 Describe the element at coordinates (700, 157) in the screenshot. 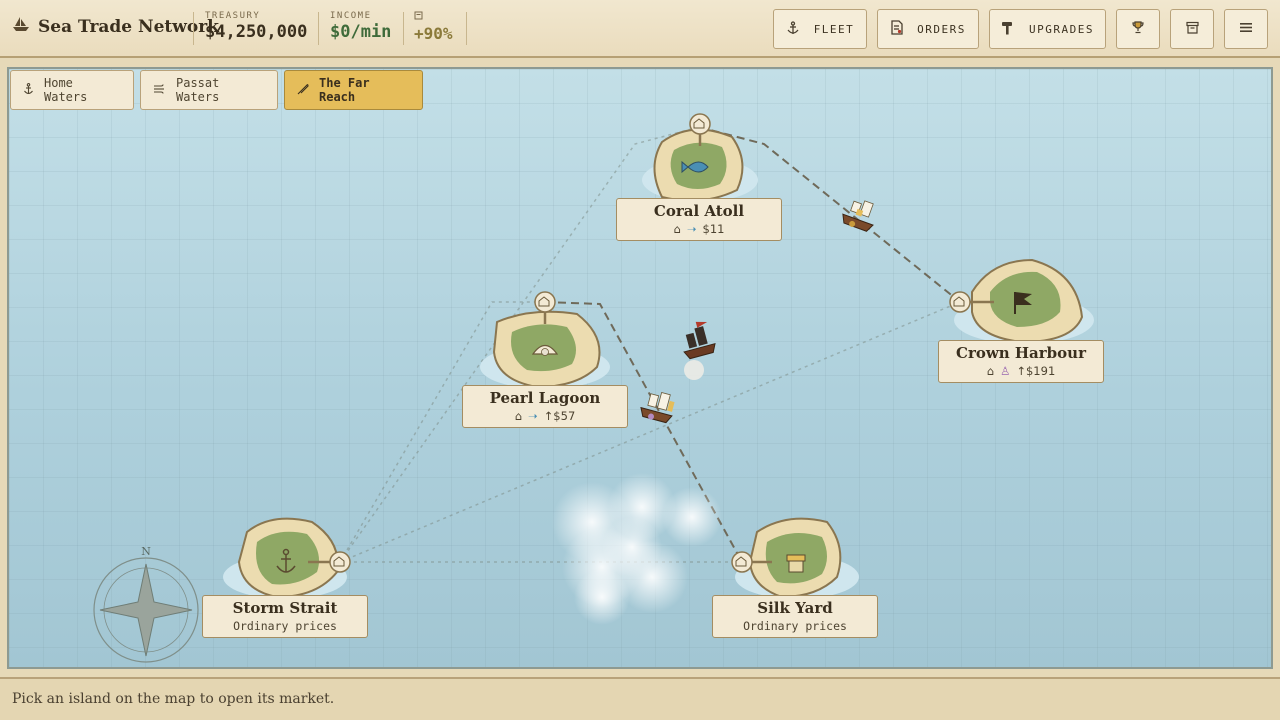

I see `island-coral-atoll` at that location.